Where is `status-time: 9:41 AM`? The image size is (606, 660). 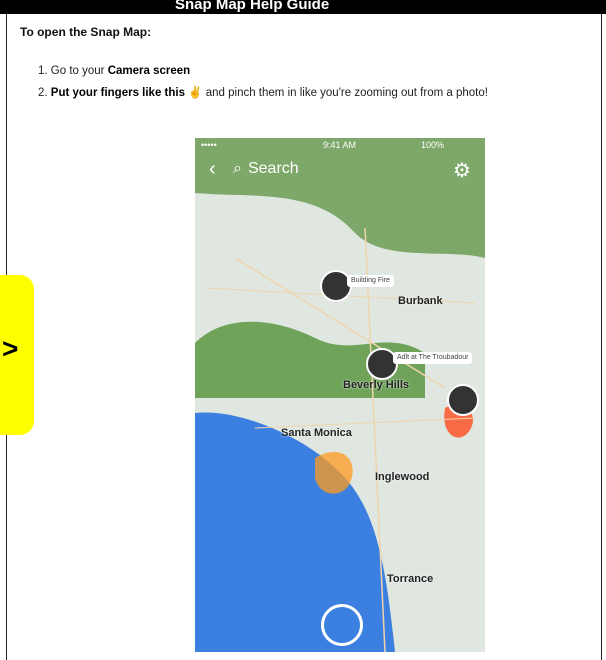
status-time: 9:41 AM is located at coordinates (340, 145).